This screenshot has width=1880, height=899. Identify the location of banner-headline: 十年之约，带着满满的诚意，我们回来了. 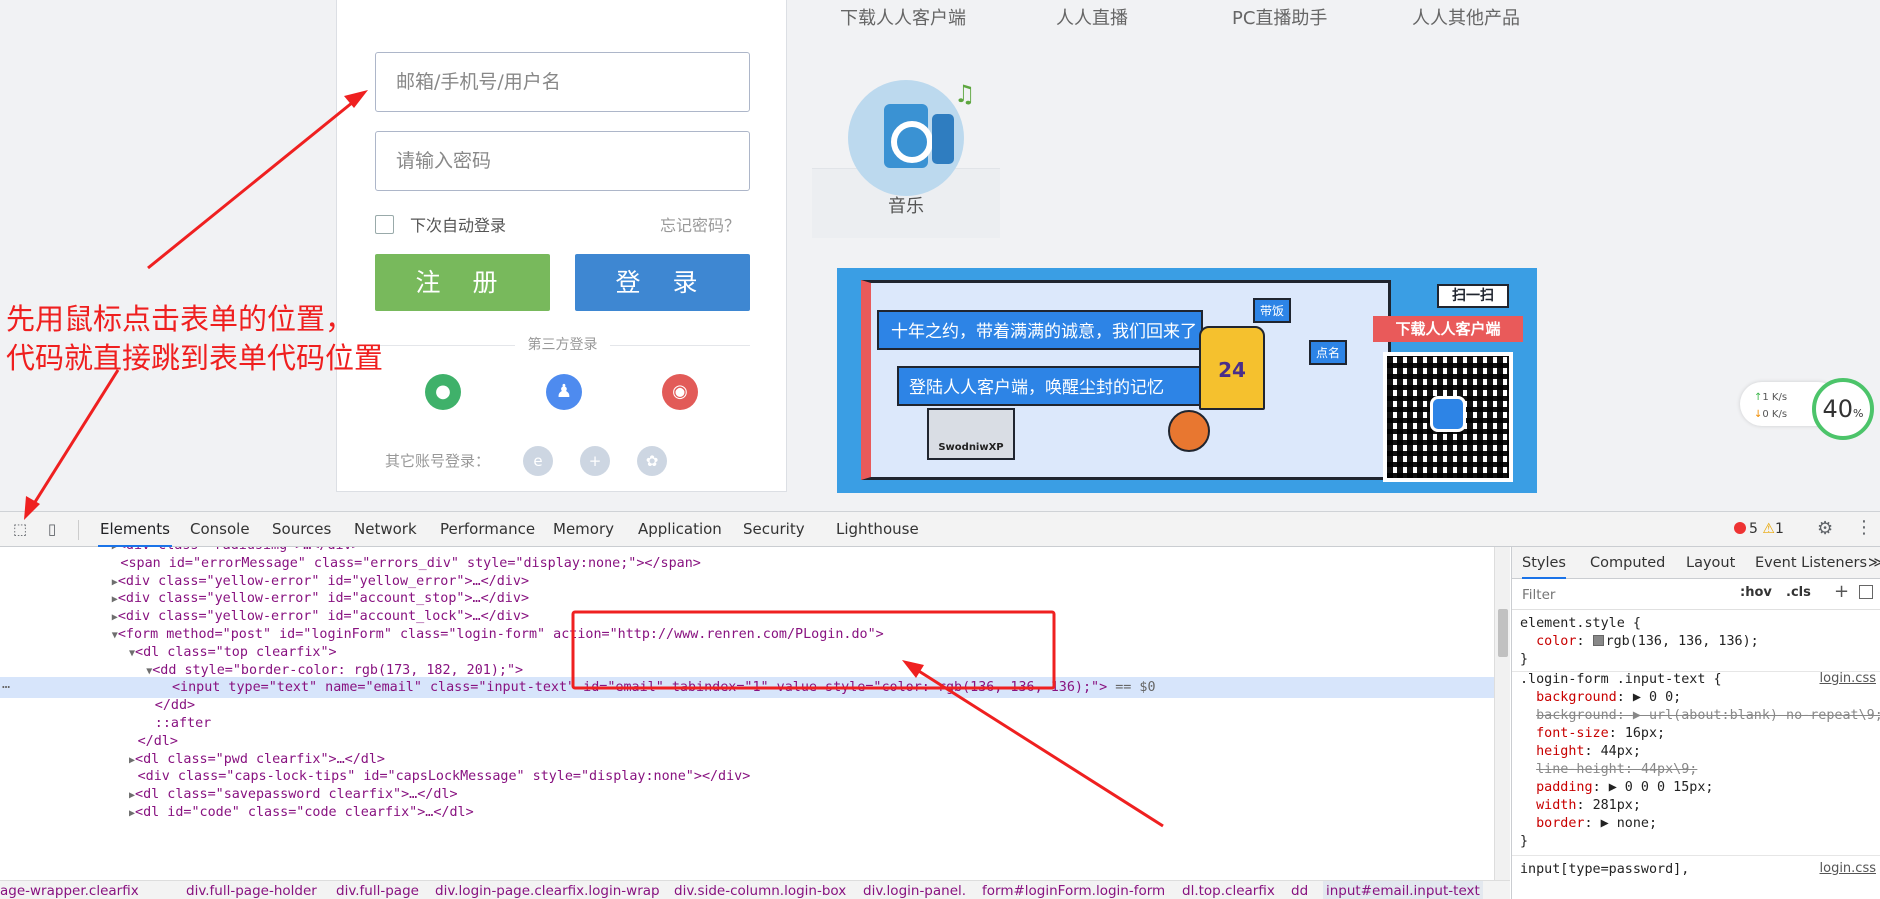
(1040, 330).